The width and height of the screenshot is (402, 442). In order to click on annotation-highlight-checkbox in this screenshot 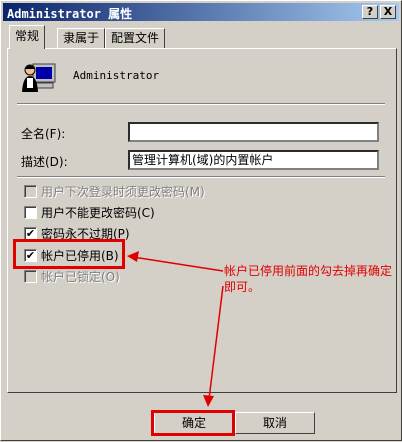, I will do `click(69, 254)`.